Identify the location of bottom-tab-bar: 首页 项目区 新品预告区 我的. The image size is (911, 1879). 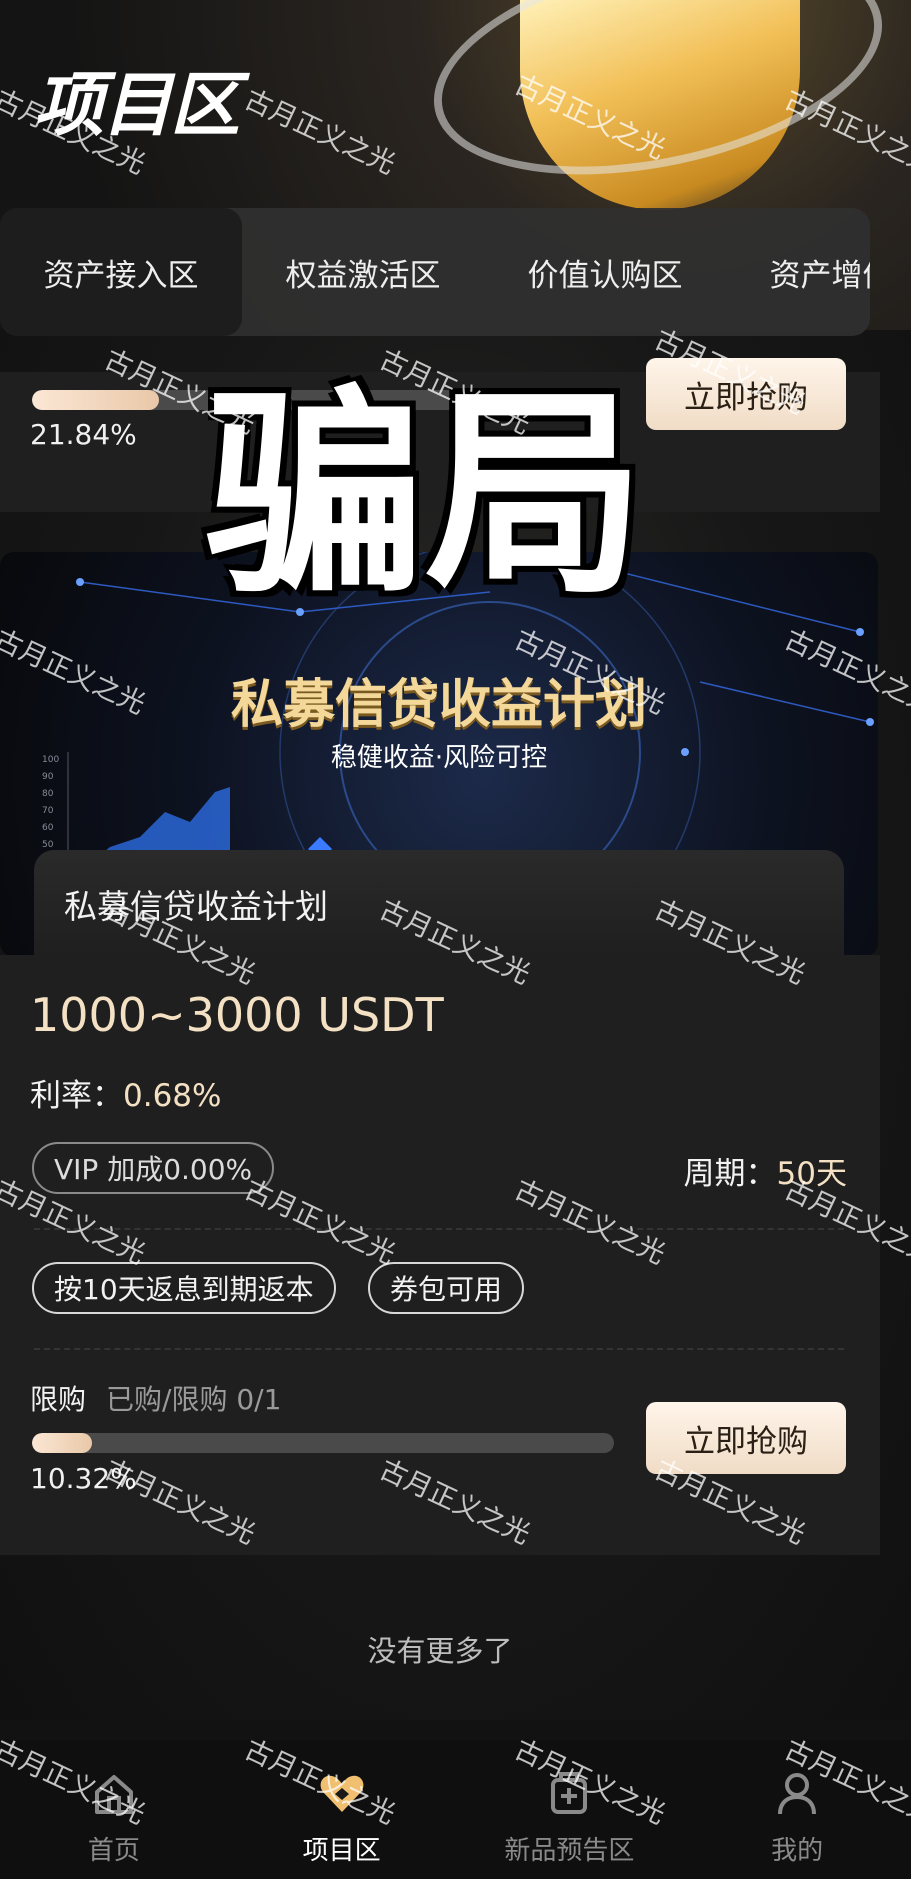
(455, 1809).